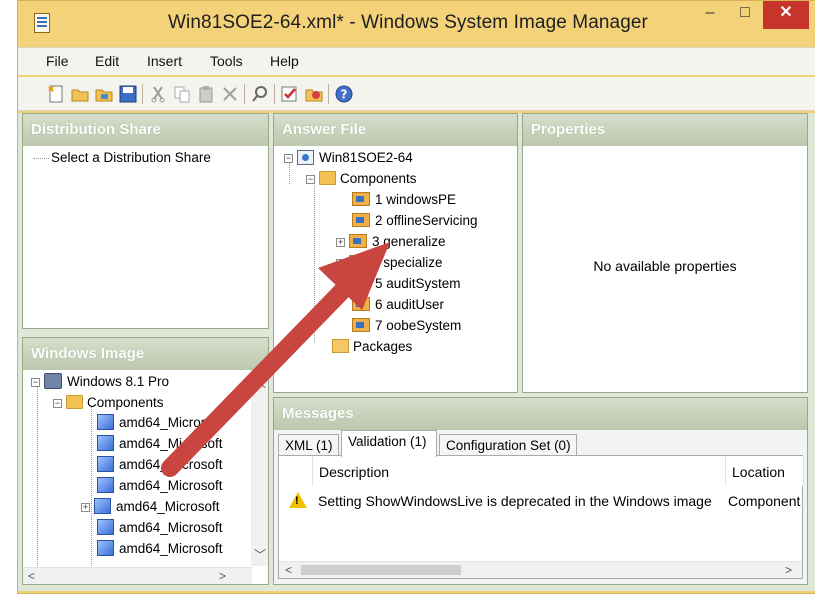  I want to click on pass-windowspe: 1 windowsPE, so click(404, 200).